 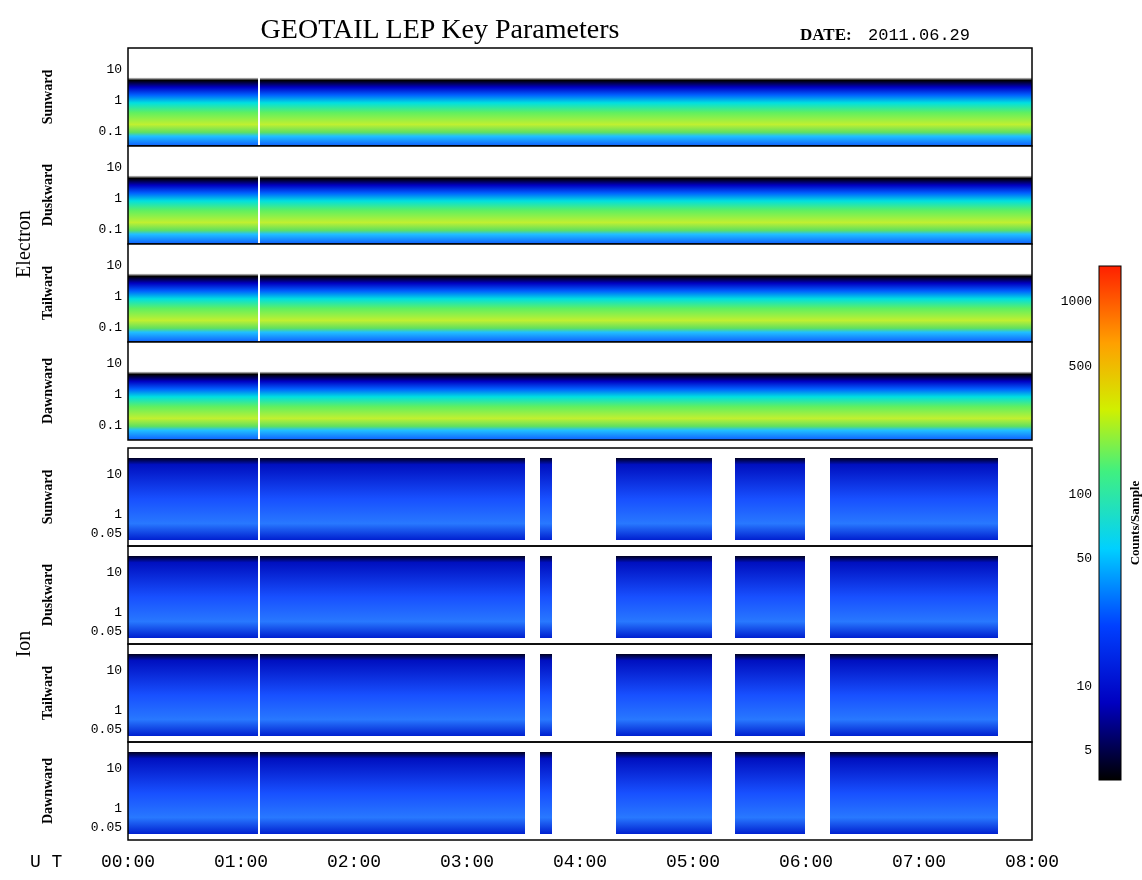 I want to click on x-tick-label: 06:00, so click(x=806, y=862).